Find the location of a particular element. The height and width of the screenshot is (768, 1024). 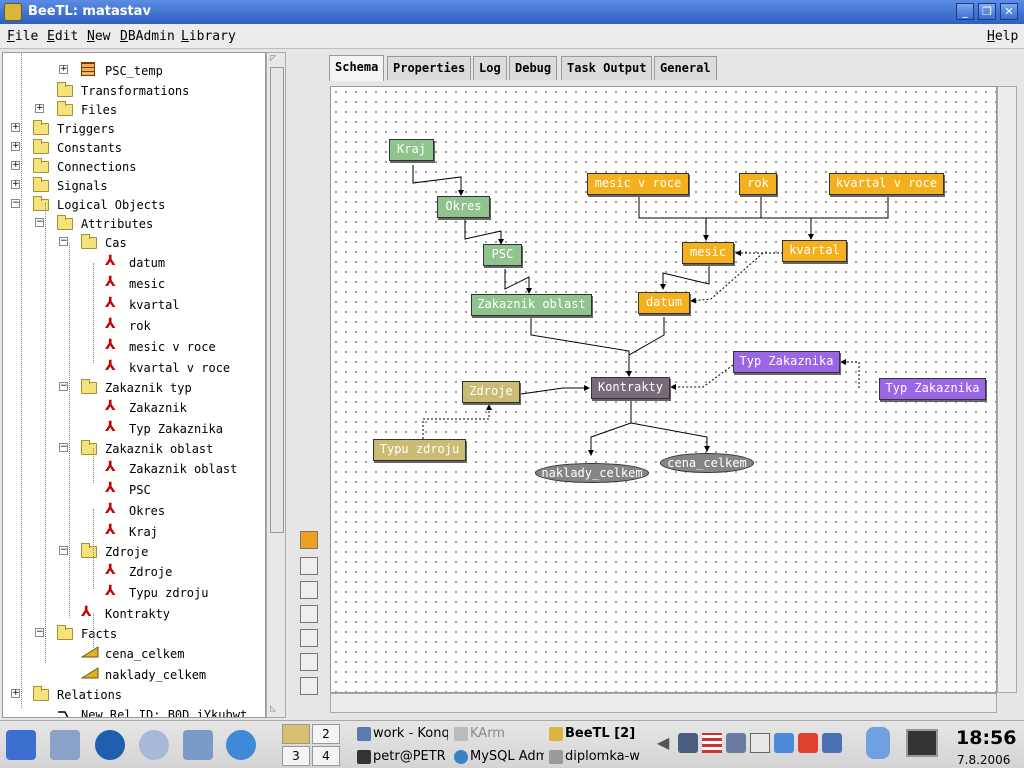

tab-general: General is located at coordinates (685, 68).